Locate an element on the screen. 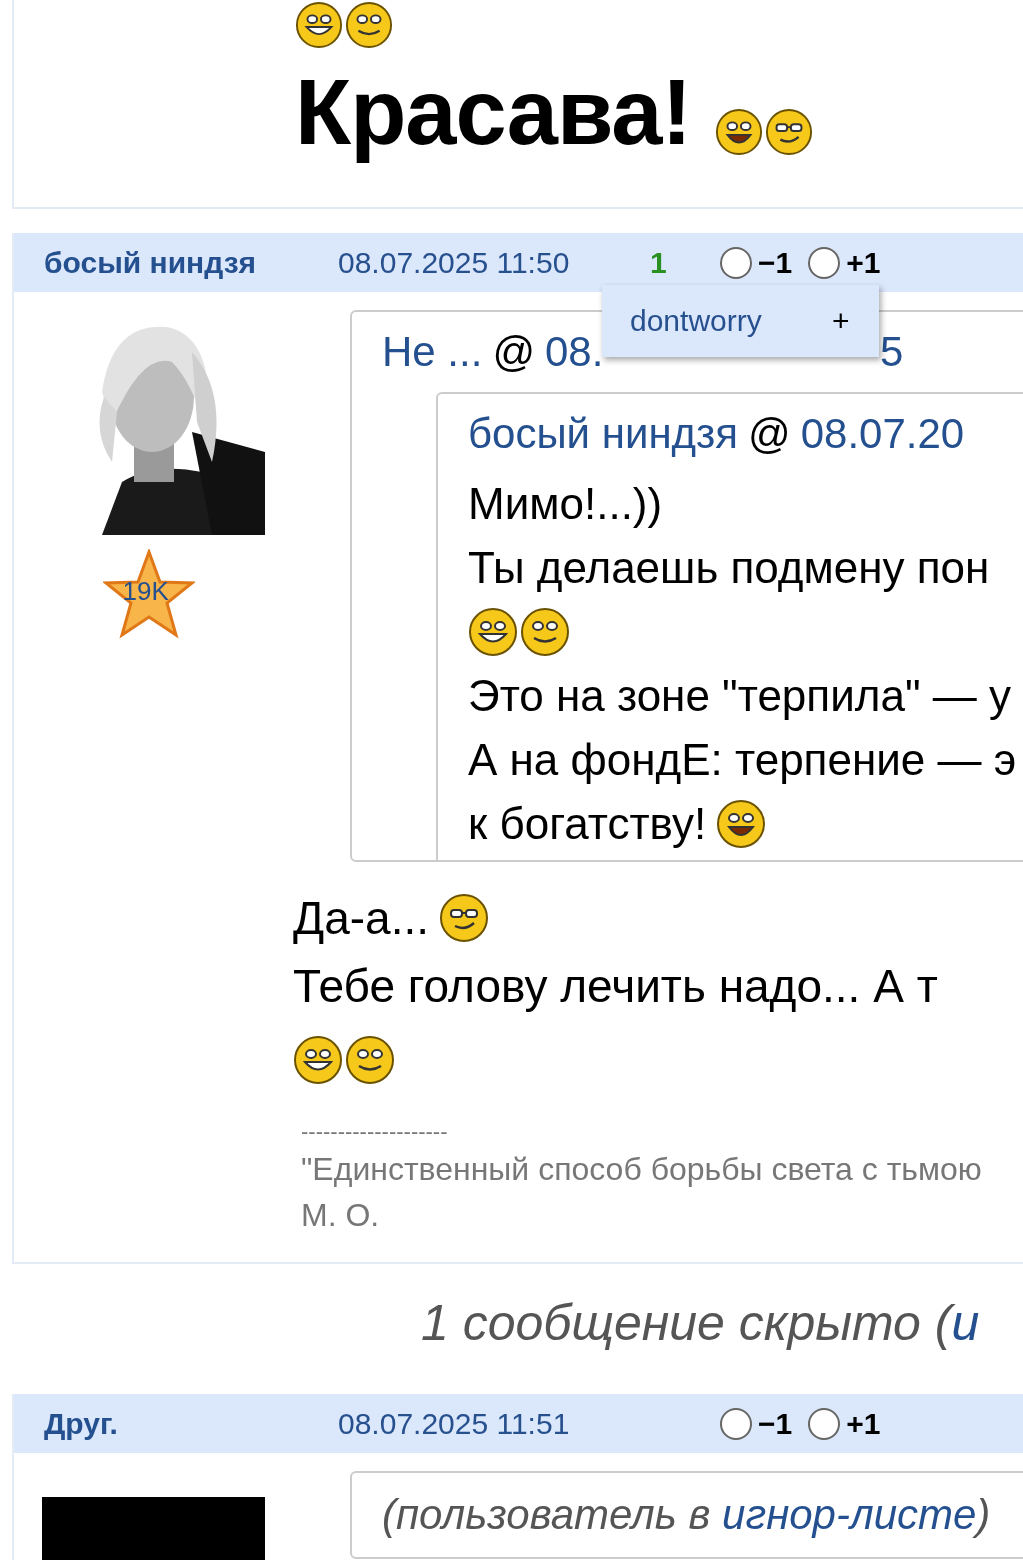 The width and height of the screenshot is (1023, 1560). message-text: А на фондЕ: терпение — э is located at coordinates (742, 760).